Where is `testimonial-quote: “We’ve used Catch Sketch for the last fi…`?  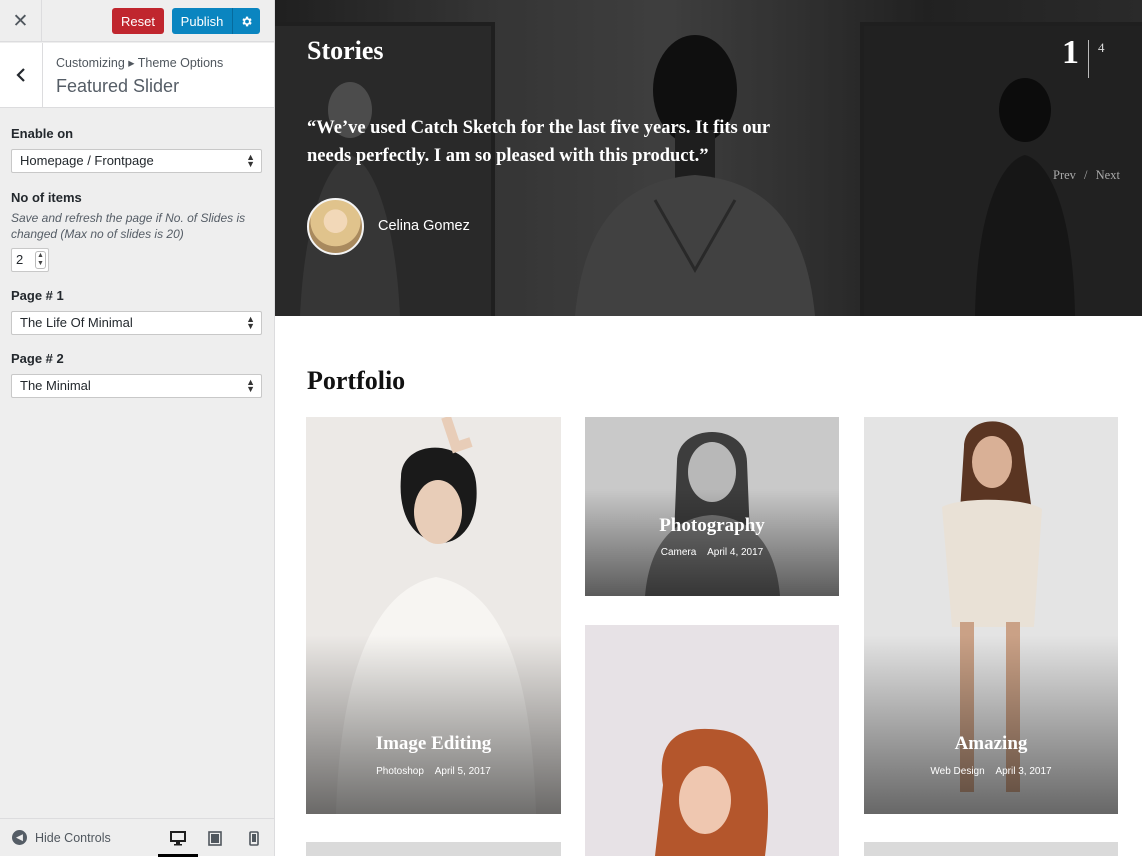
testimonial-quote: “We’ve used Catch Sketch for the last fi… is located at coordinates (538, 142).